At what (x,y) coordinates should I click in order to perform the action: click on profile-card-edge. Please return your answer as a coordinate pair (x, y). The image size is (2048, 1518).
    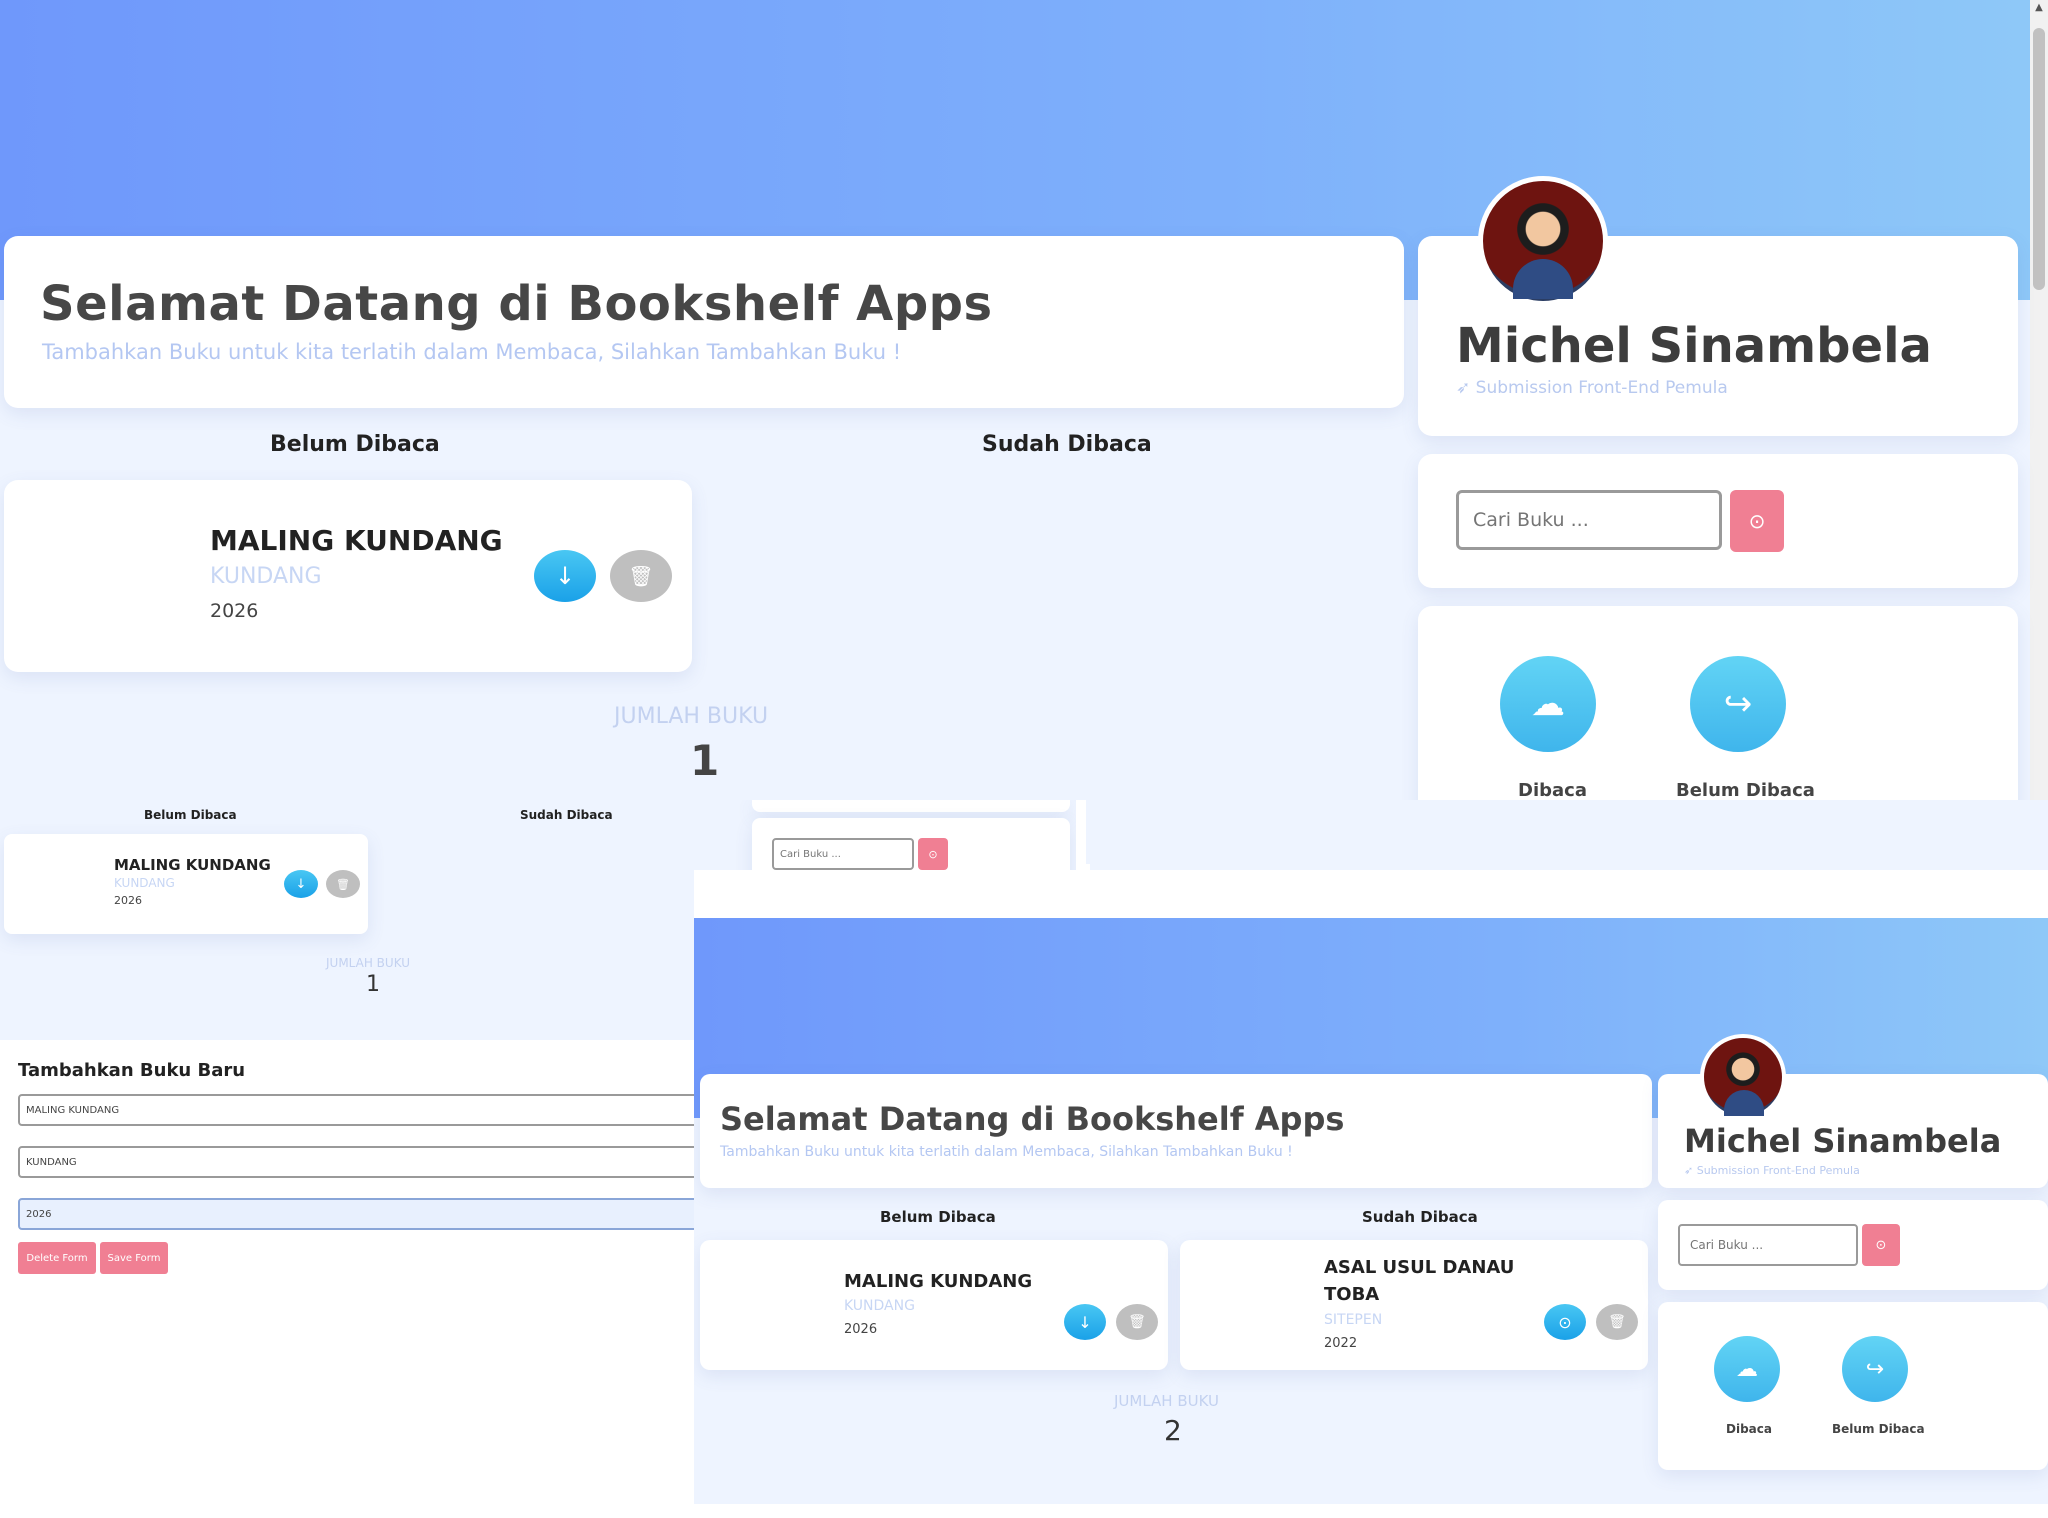
    Looking at the image, I should click on (911, 806).